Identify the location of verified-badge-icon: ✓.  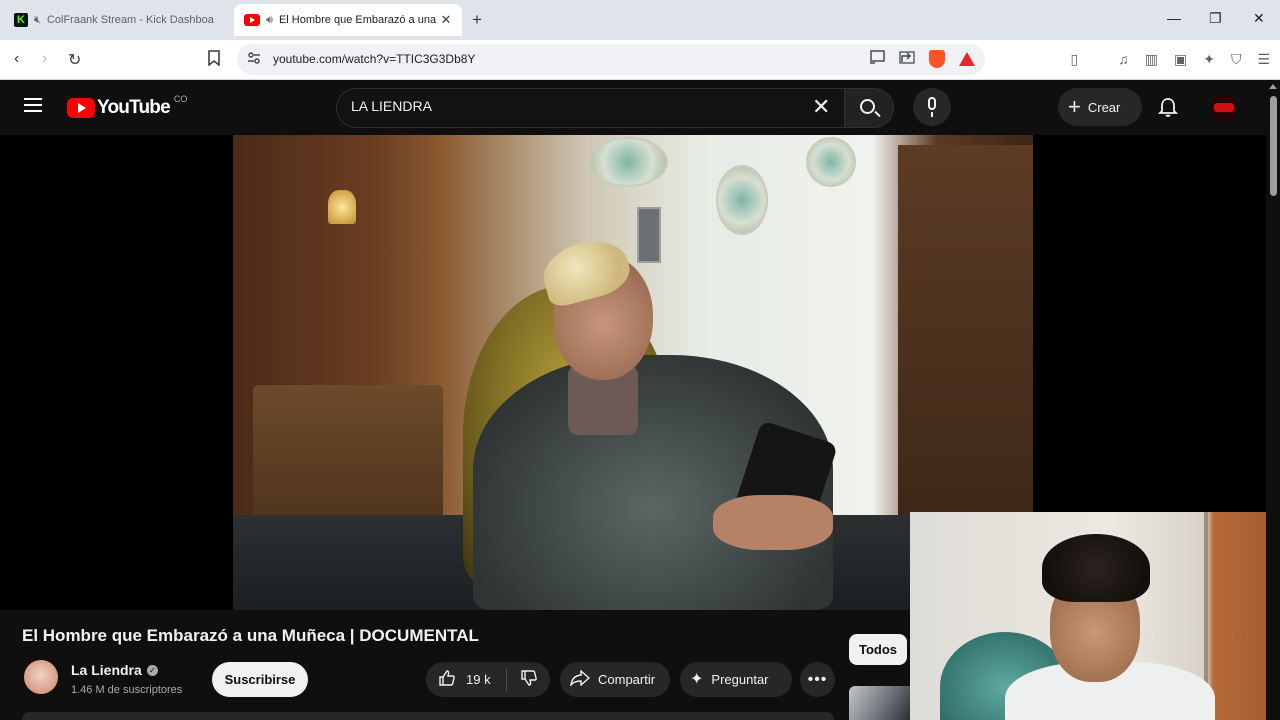
(152, 670).